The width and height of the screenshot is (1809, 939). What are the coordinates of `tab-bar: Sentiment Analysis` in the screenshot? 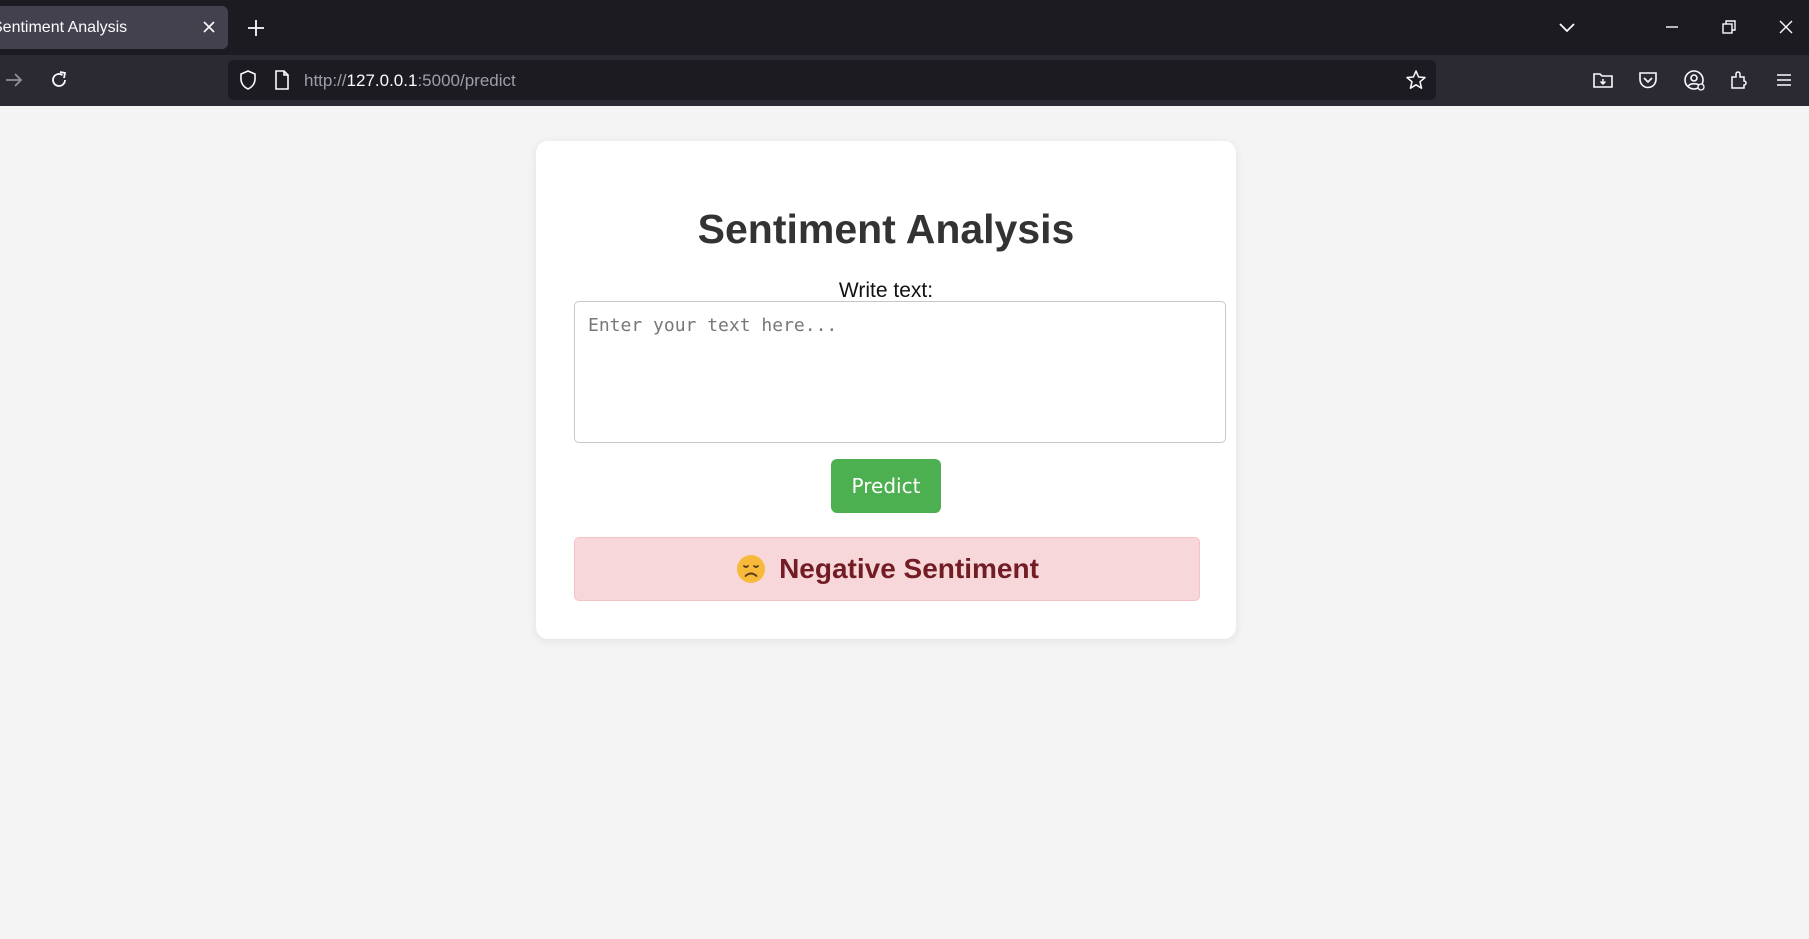 It's located at (904, 27).